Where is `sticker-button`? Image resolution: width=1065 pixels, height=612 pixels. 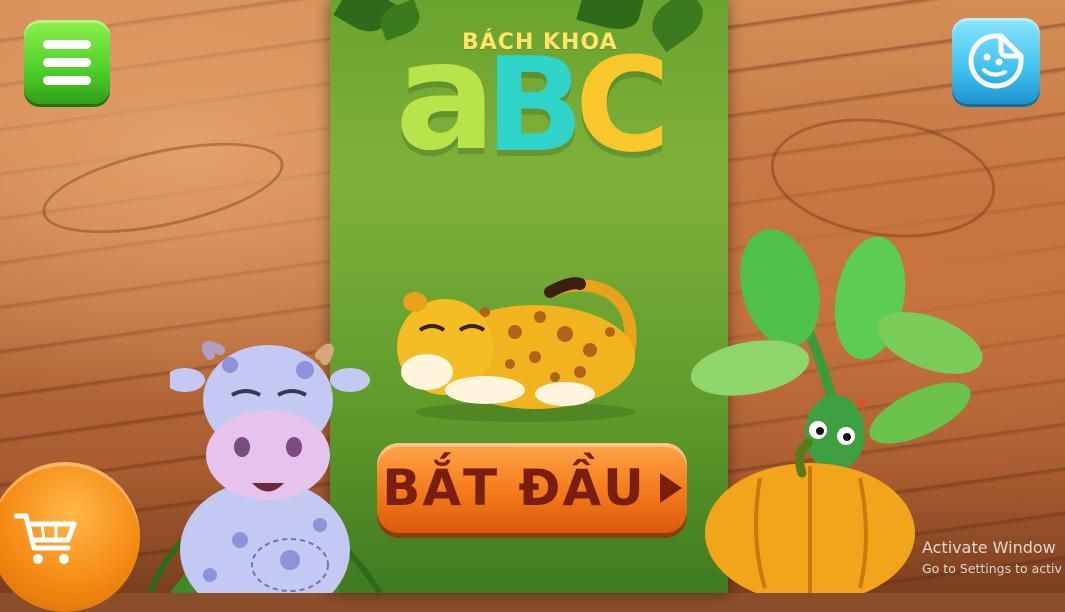 sticker-button is located at coordinates (996, 61).